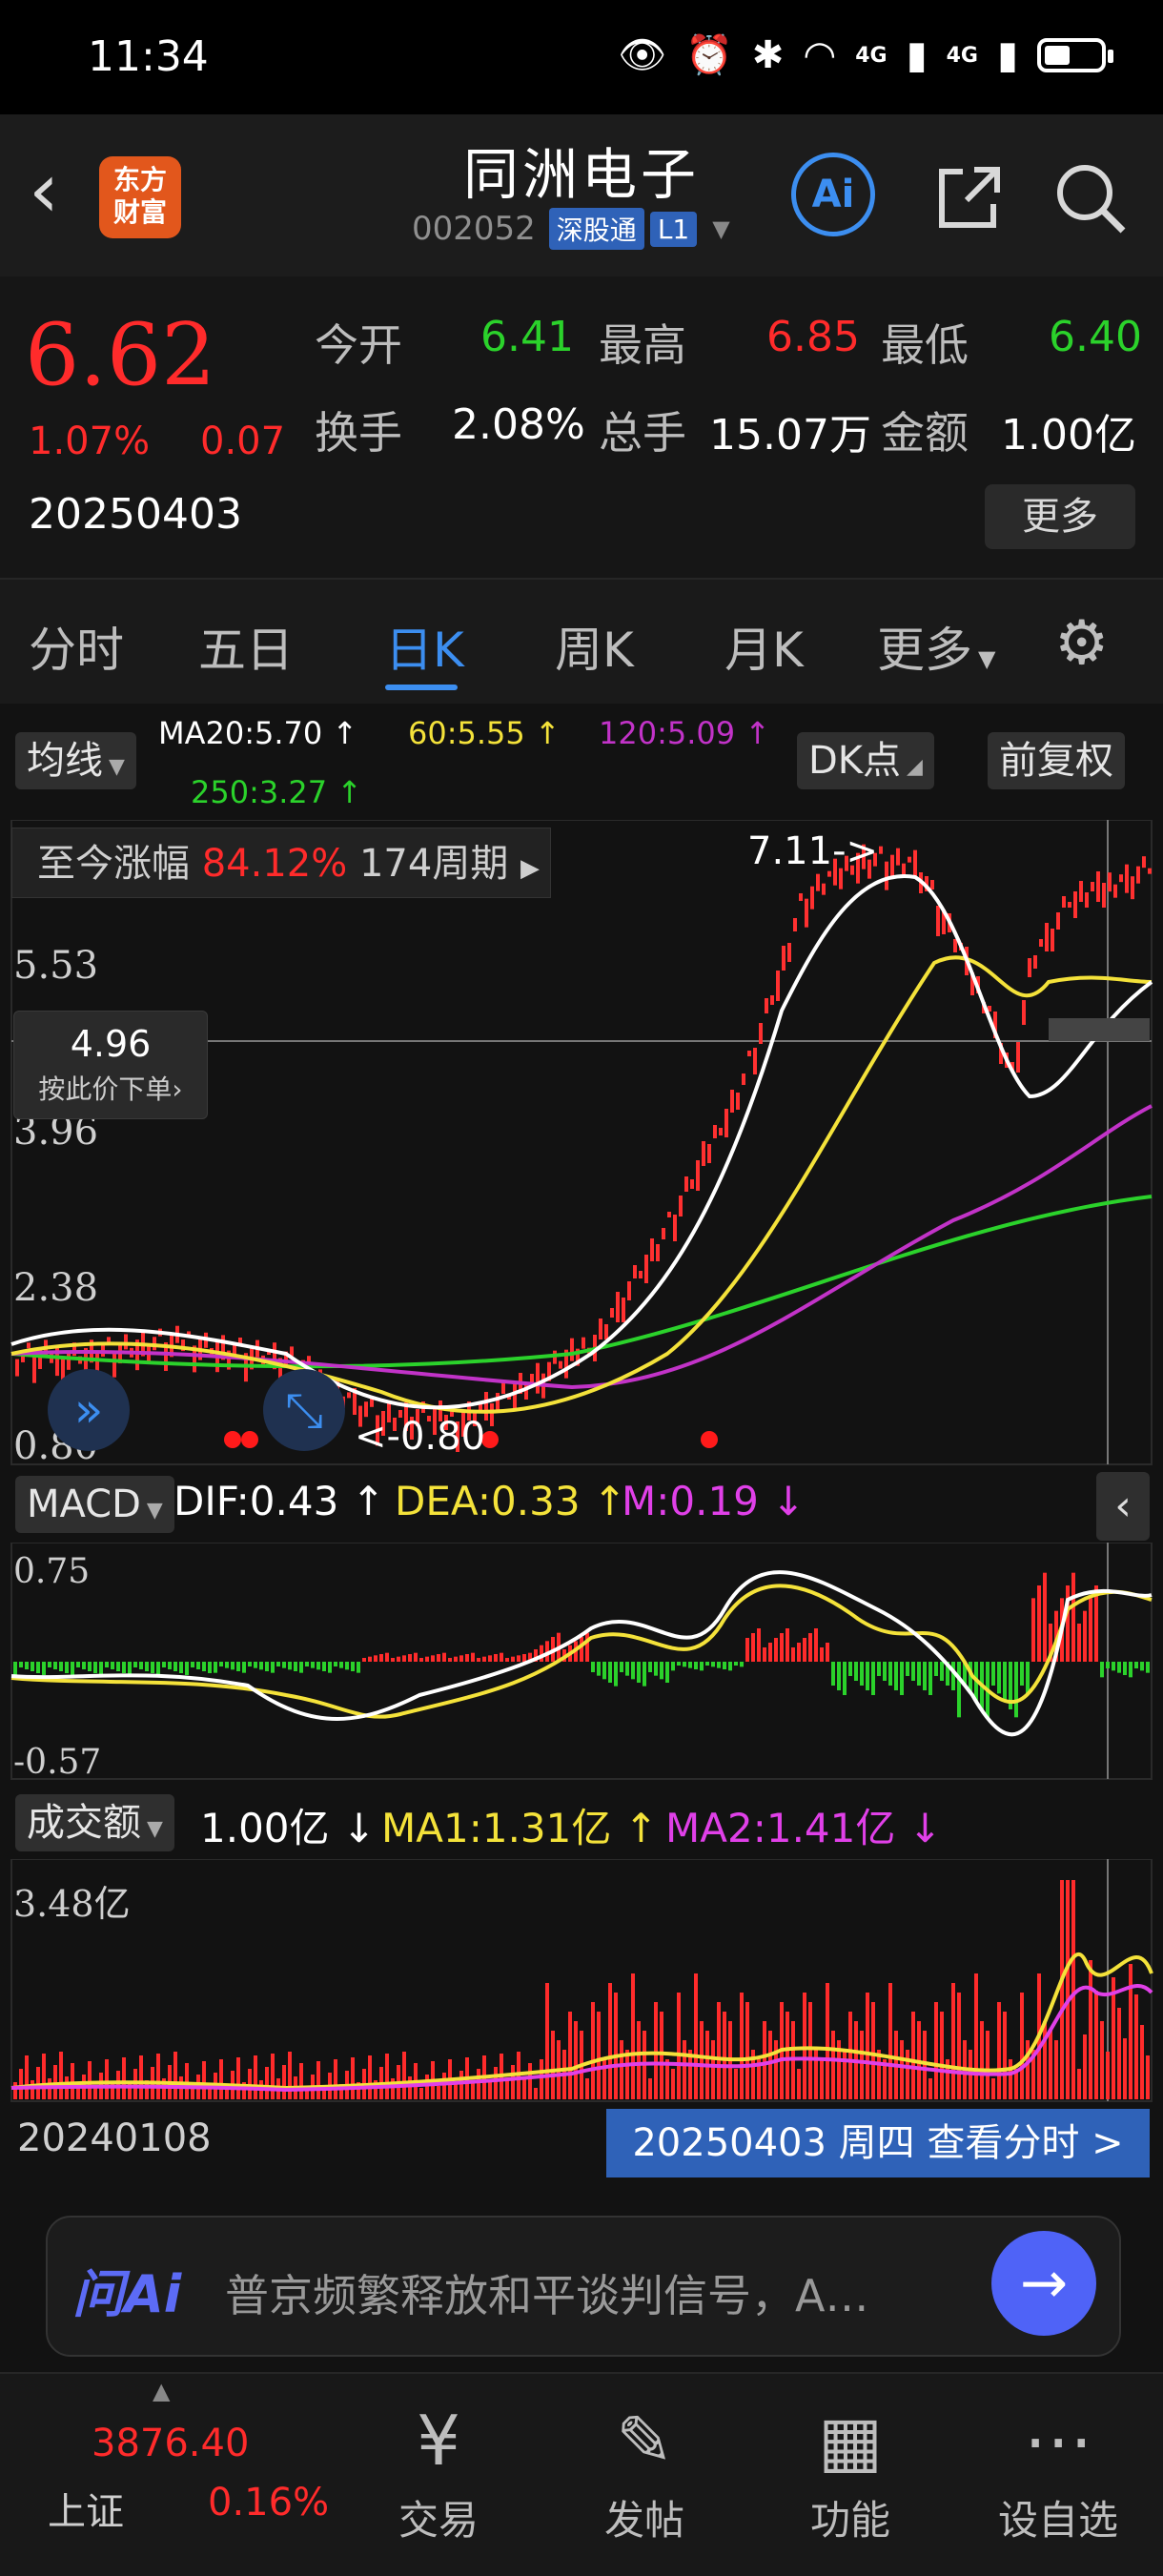 This screenshot has height=2576, width=1163. Describe the element at coordinates (75, 760) in the screenshot. I see `ma-selector: 均线 ▼` at that location.